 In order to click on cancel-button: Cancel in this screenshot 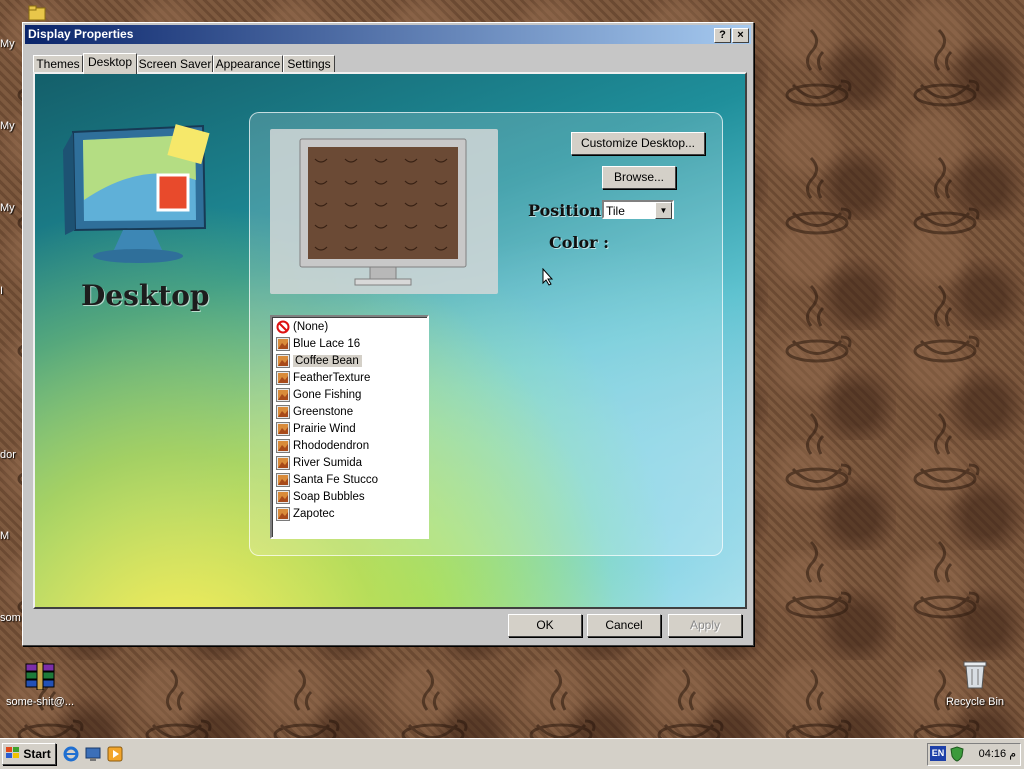, I will do `click(624, 625)`.